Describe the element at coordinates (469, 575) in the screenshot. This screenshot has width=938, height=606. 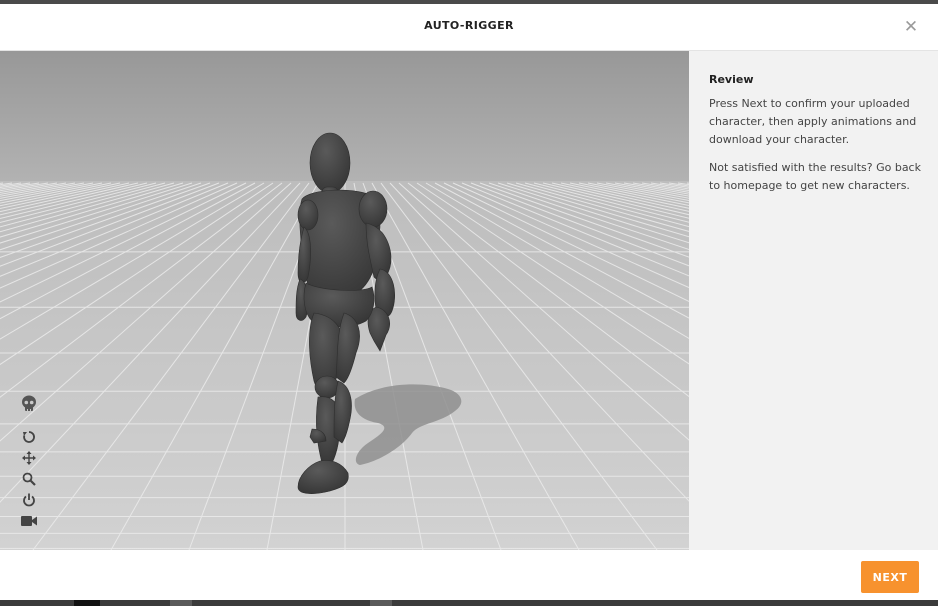
I see `modal-footer: NEXT` at that location.